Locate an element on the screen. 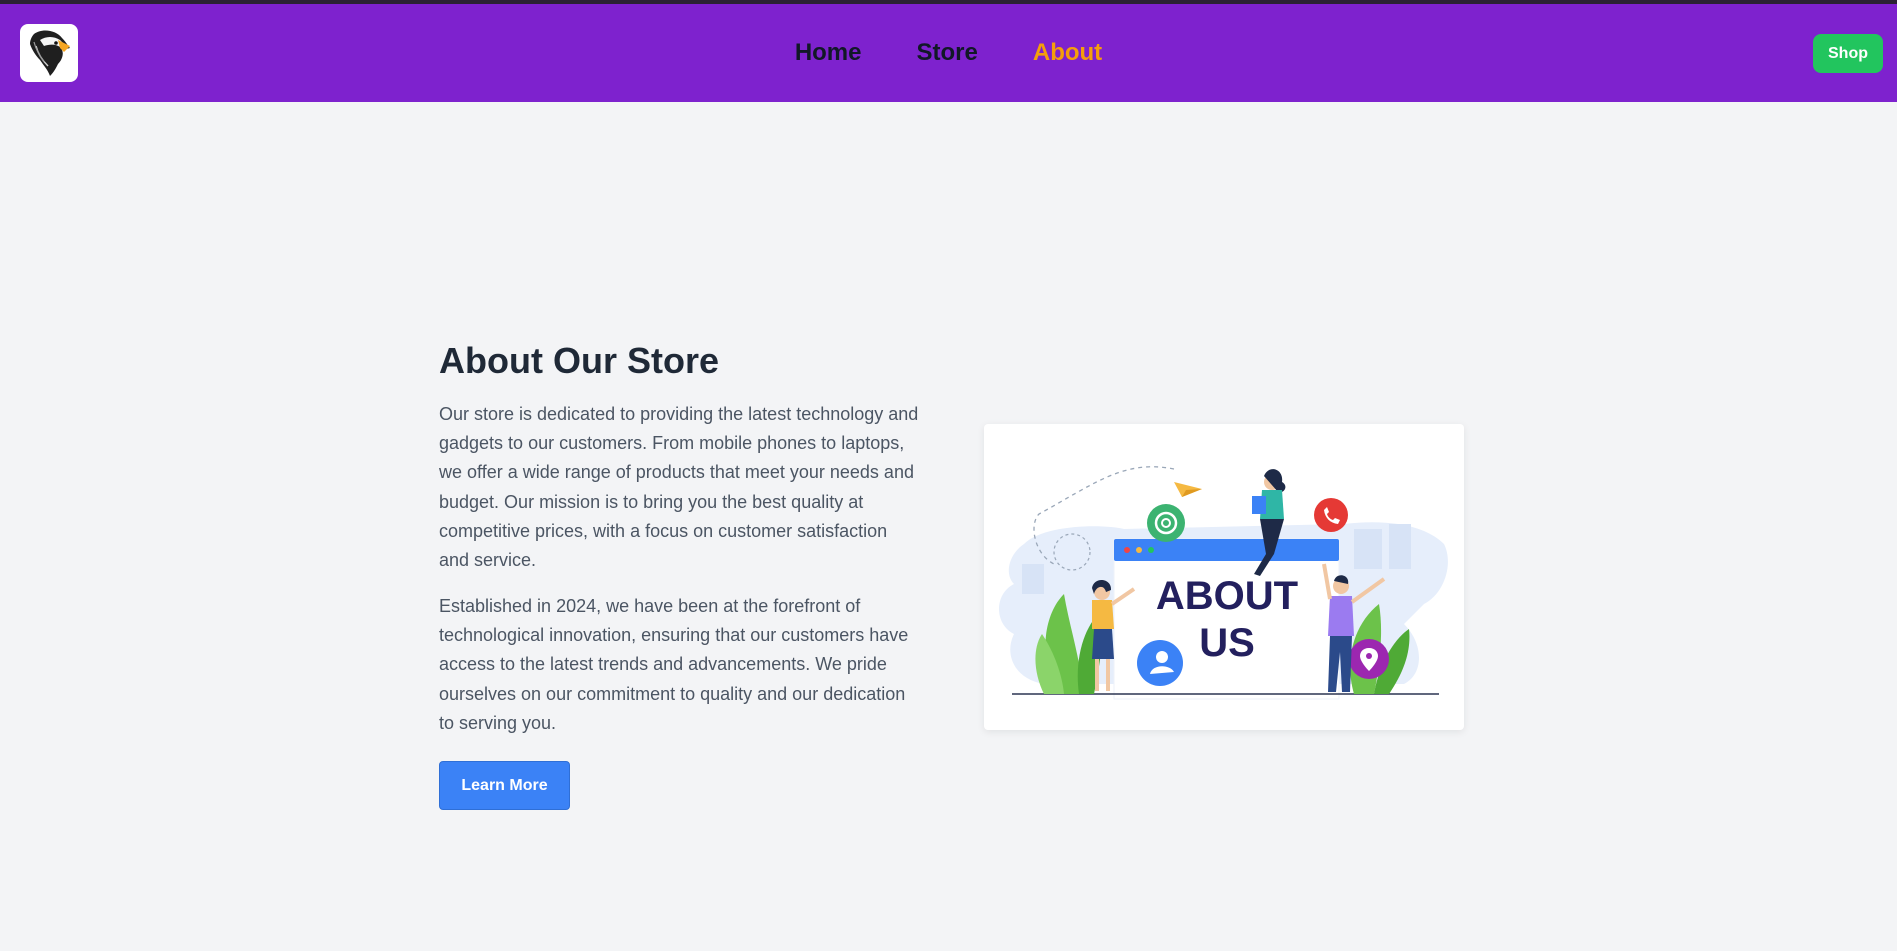 The image size is (1897, 951). at-sign-icon is located at coordinates (1166, 523).